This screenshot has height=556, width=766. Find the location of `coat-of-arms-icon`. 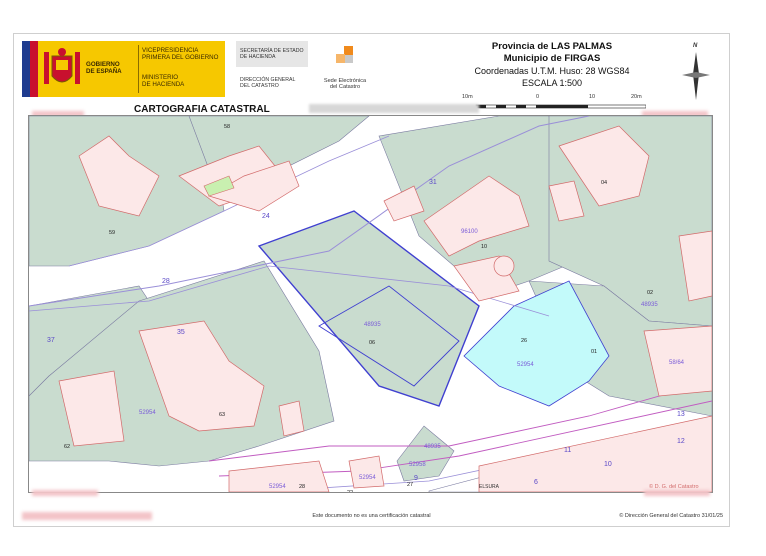

coat-of-arms-icon is located at coordinates (62, 66).